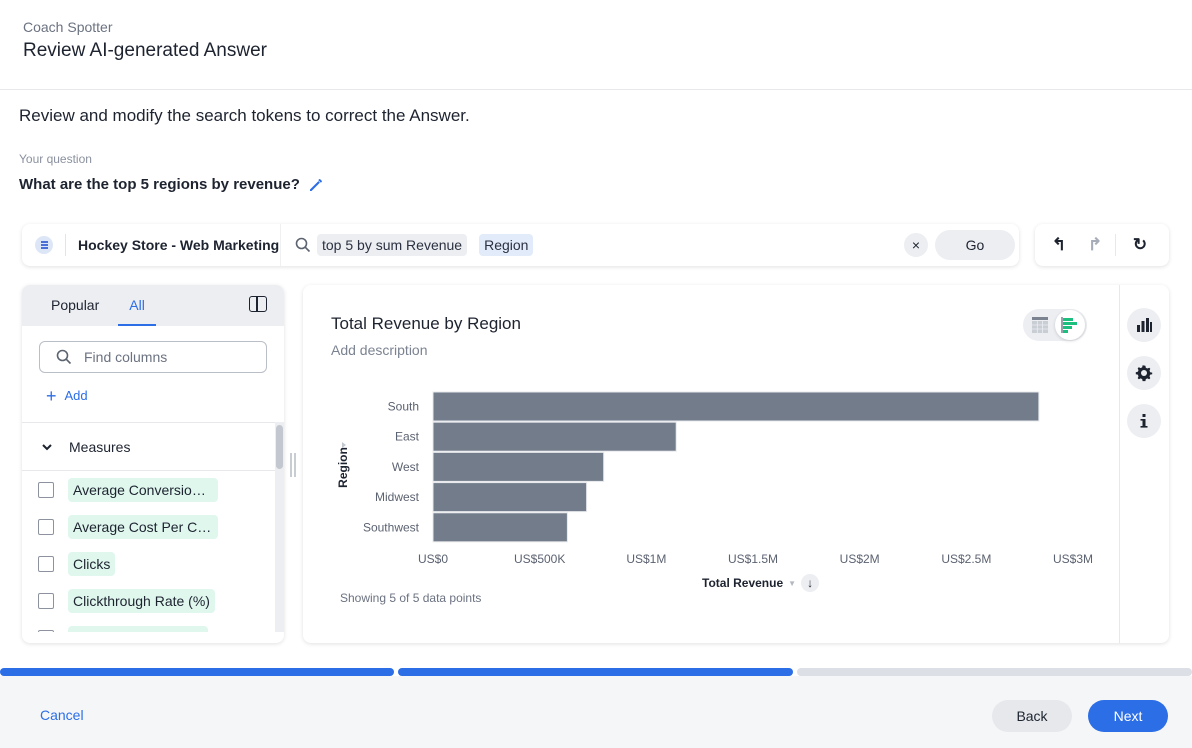  What do you see at coordinates (51, 395) in the screenshot?
I see `plus-icon: +` at bounding box center [51, 395].